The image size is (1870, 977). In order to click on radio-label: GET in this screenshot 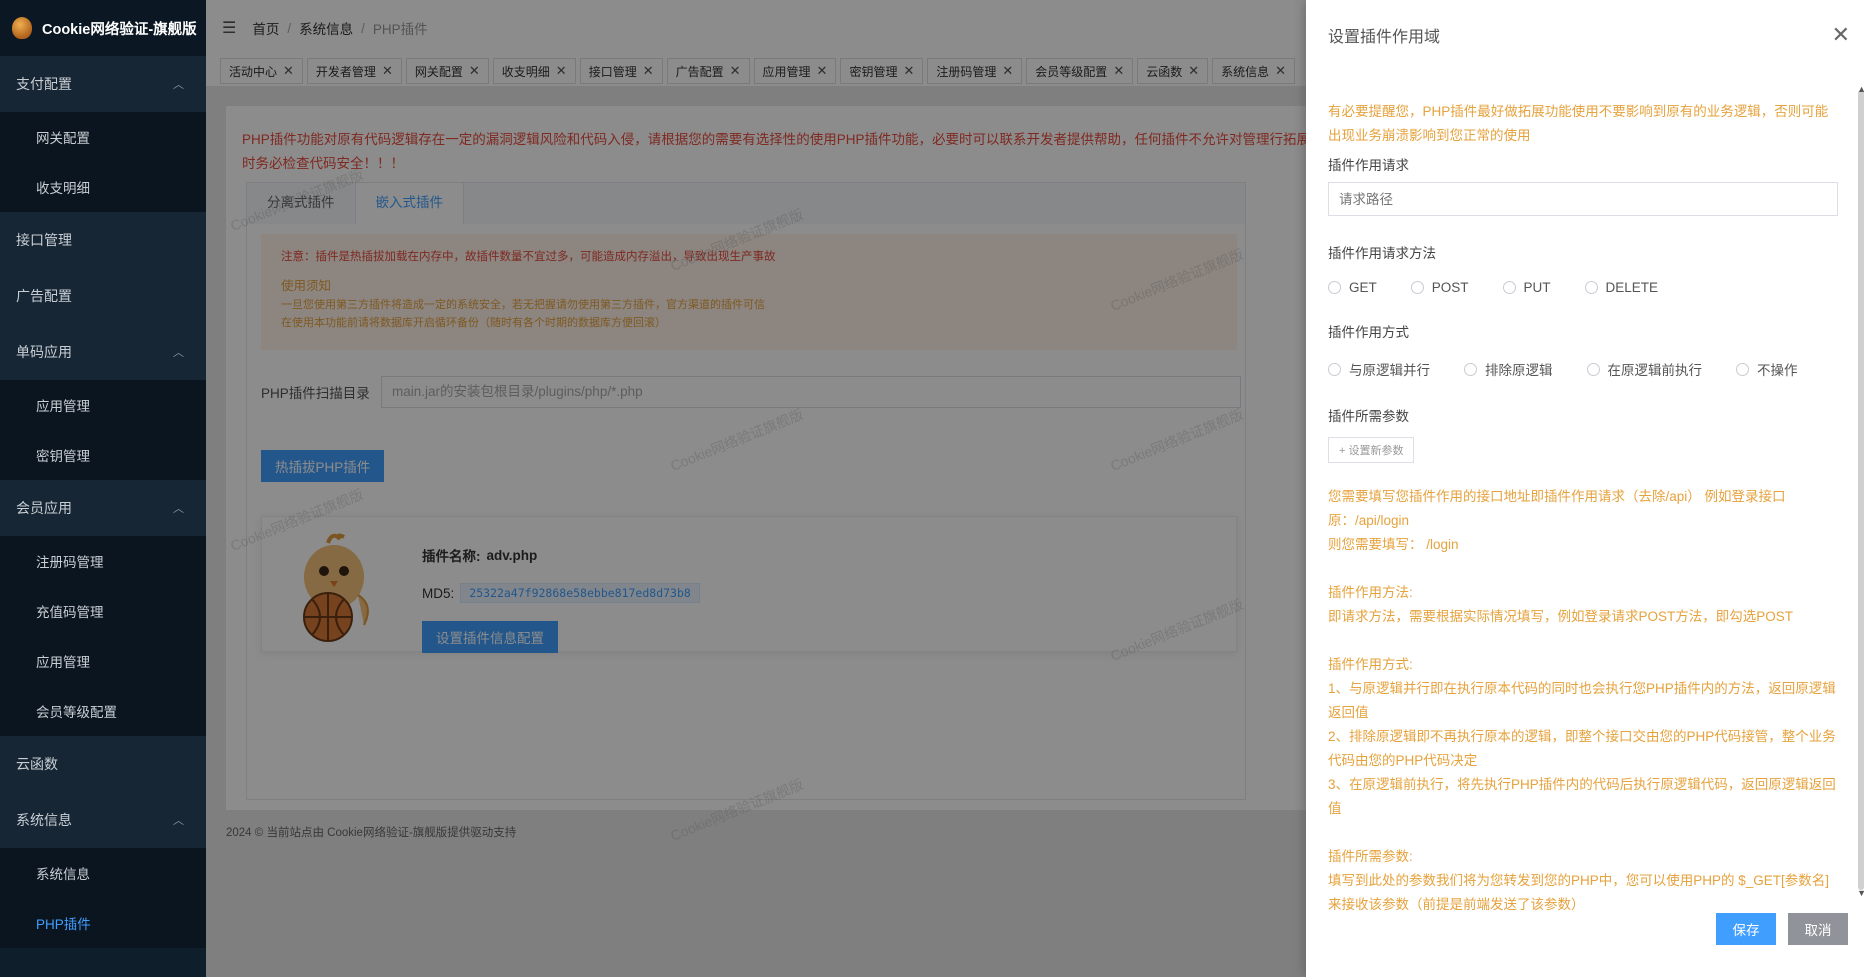, I will do `click(1363, 287)`.